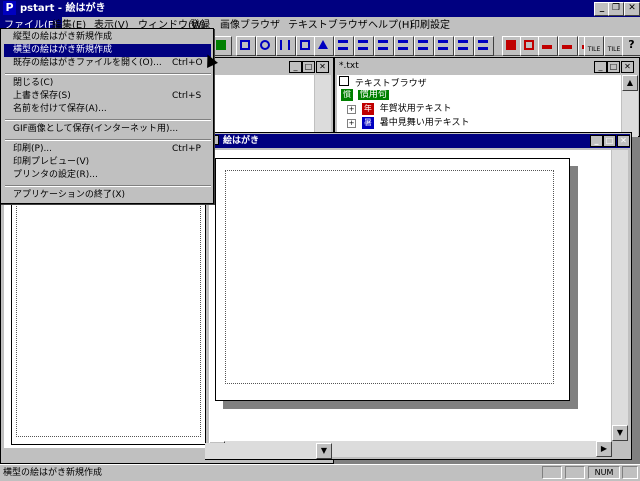 The width and height of the screenshot is (640, 481). I want to click on tb-maximize-button: □, so click(613, 67).